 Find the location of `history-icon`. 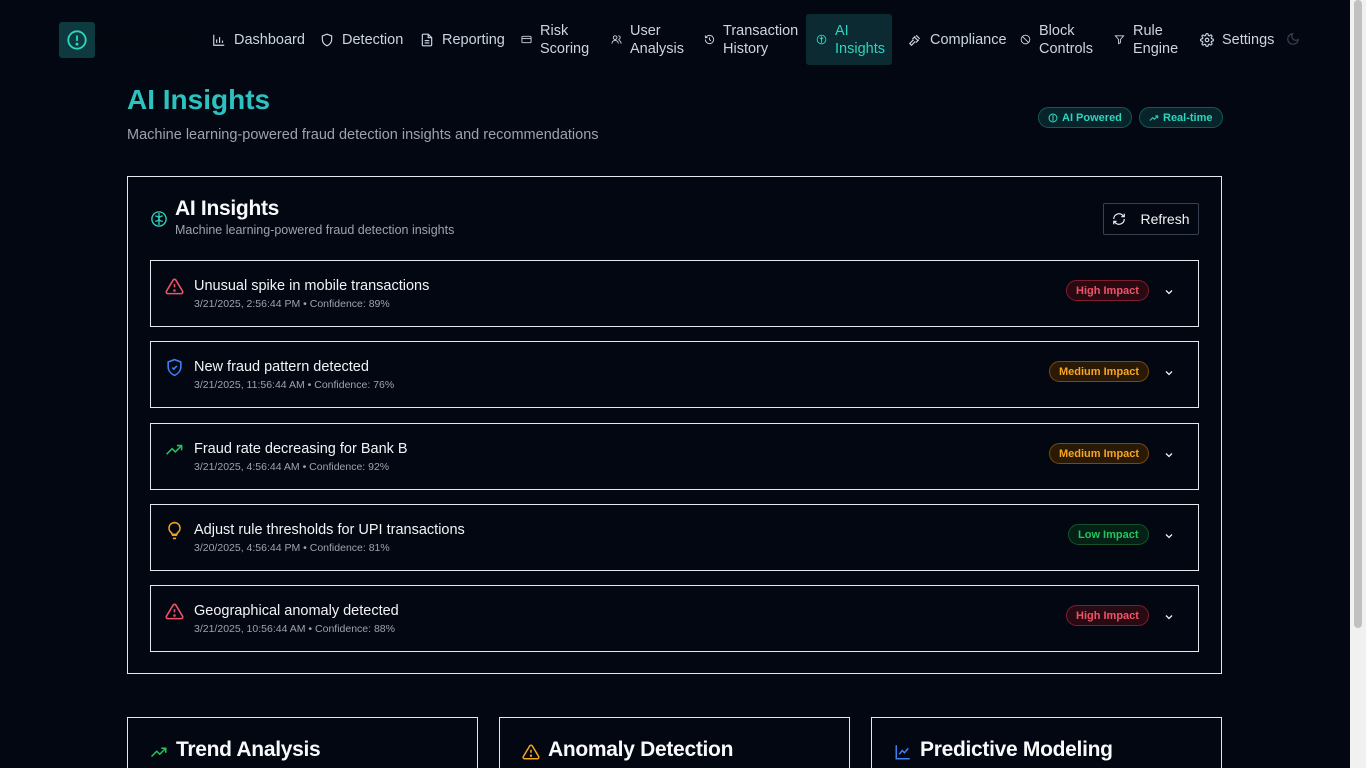

history-icon is located at coordinates (709, 39).